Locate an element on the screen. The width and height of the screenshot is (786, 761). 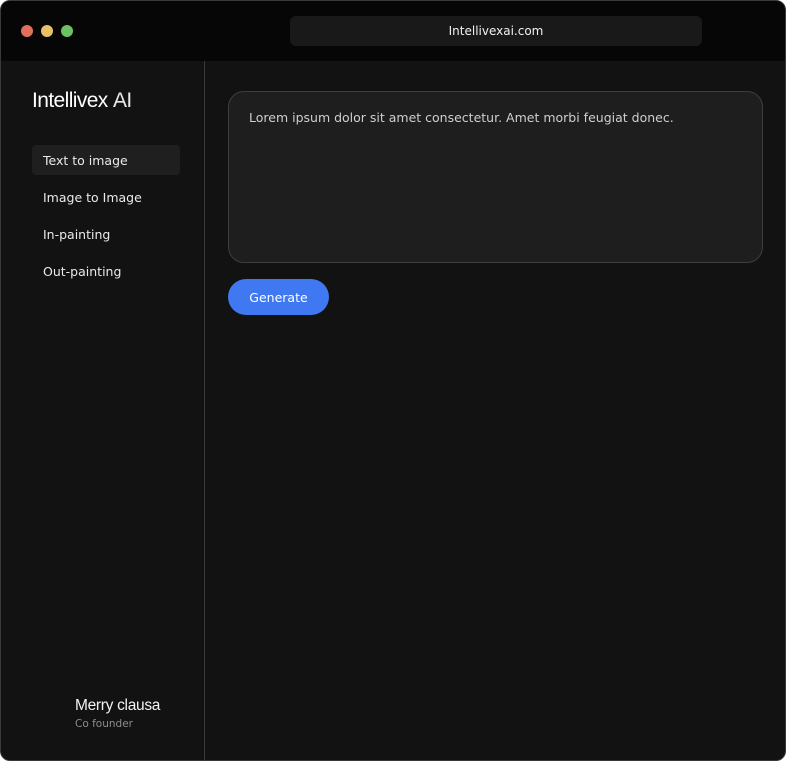
profile-role: Co founder is located at coordinates (104, 724).